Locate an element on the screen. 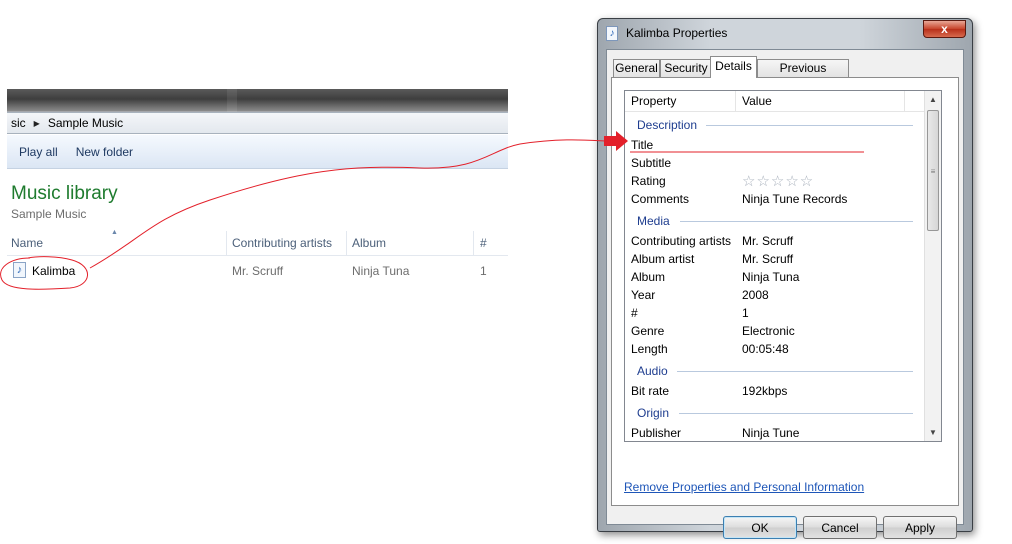 The image size is (1012, 544). property-key: Subtitle is located at coordinates (651, 163).